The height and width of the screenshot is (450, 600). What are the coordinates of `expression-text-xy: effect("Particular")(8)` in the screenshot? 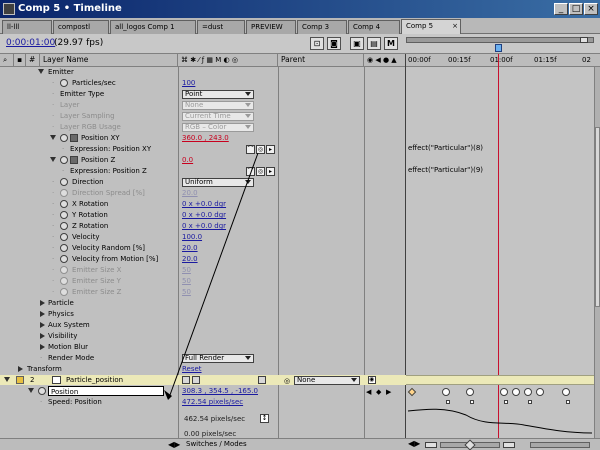 It's located at (445, 148).